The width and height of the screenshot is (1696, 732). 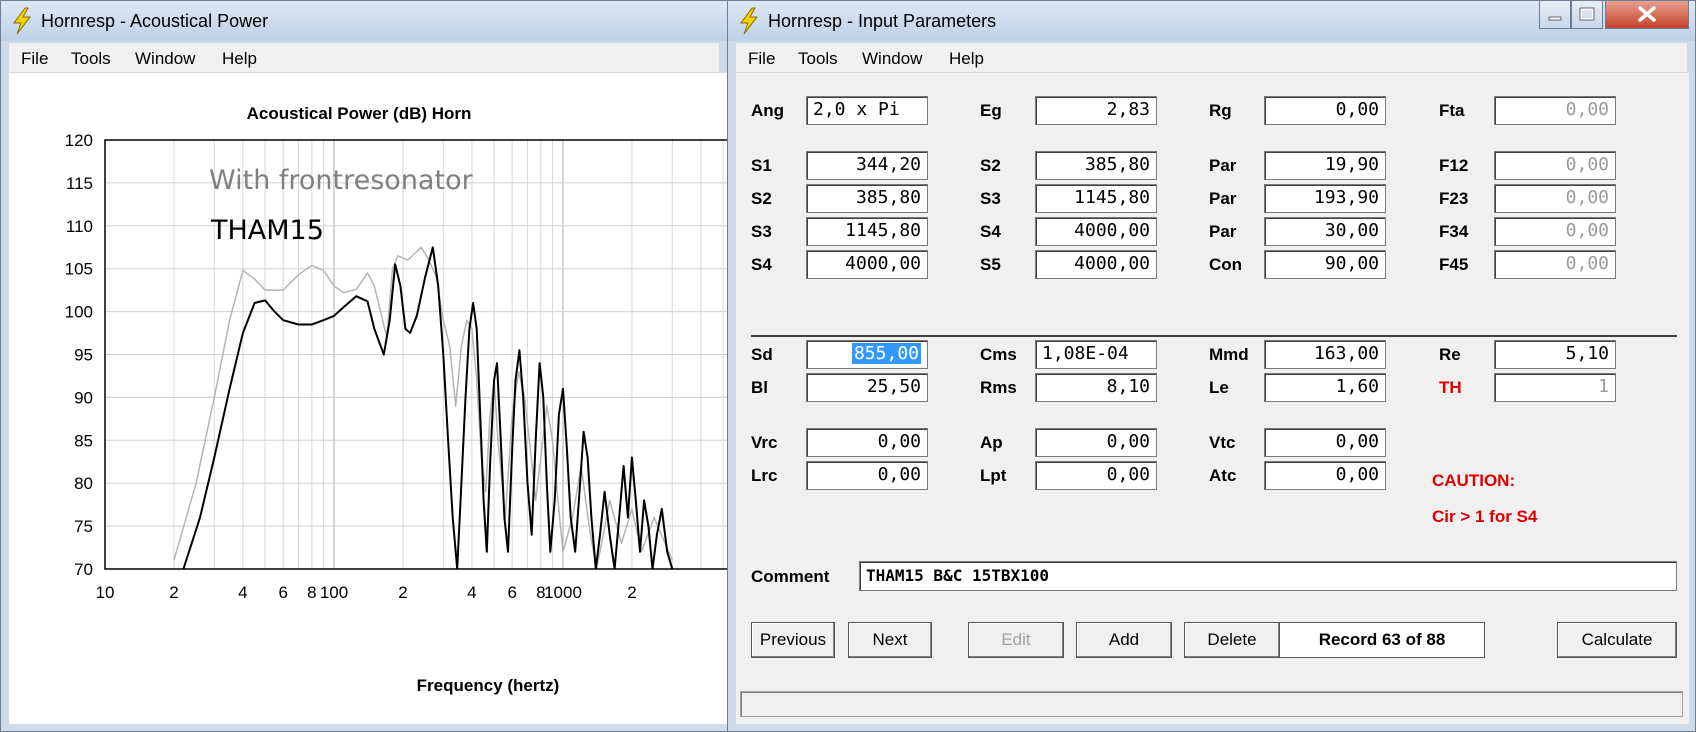 I want to click on field-s3-r3: 1145,80, so click(x=867, y=231).